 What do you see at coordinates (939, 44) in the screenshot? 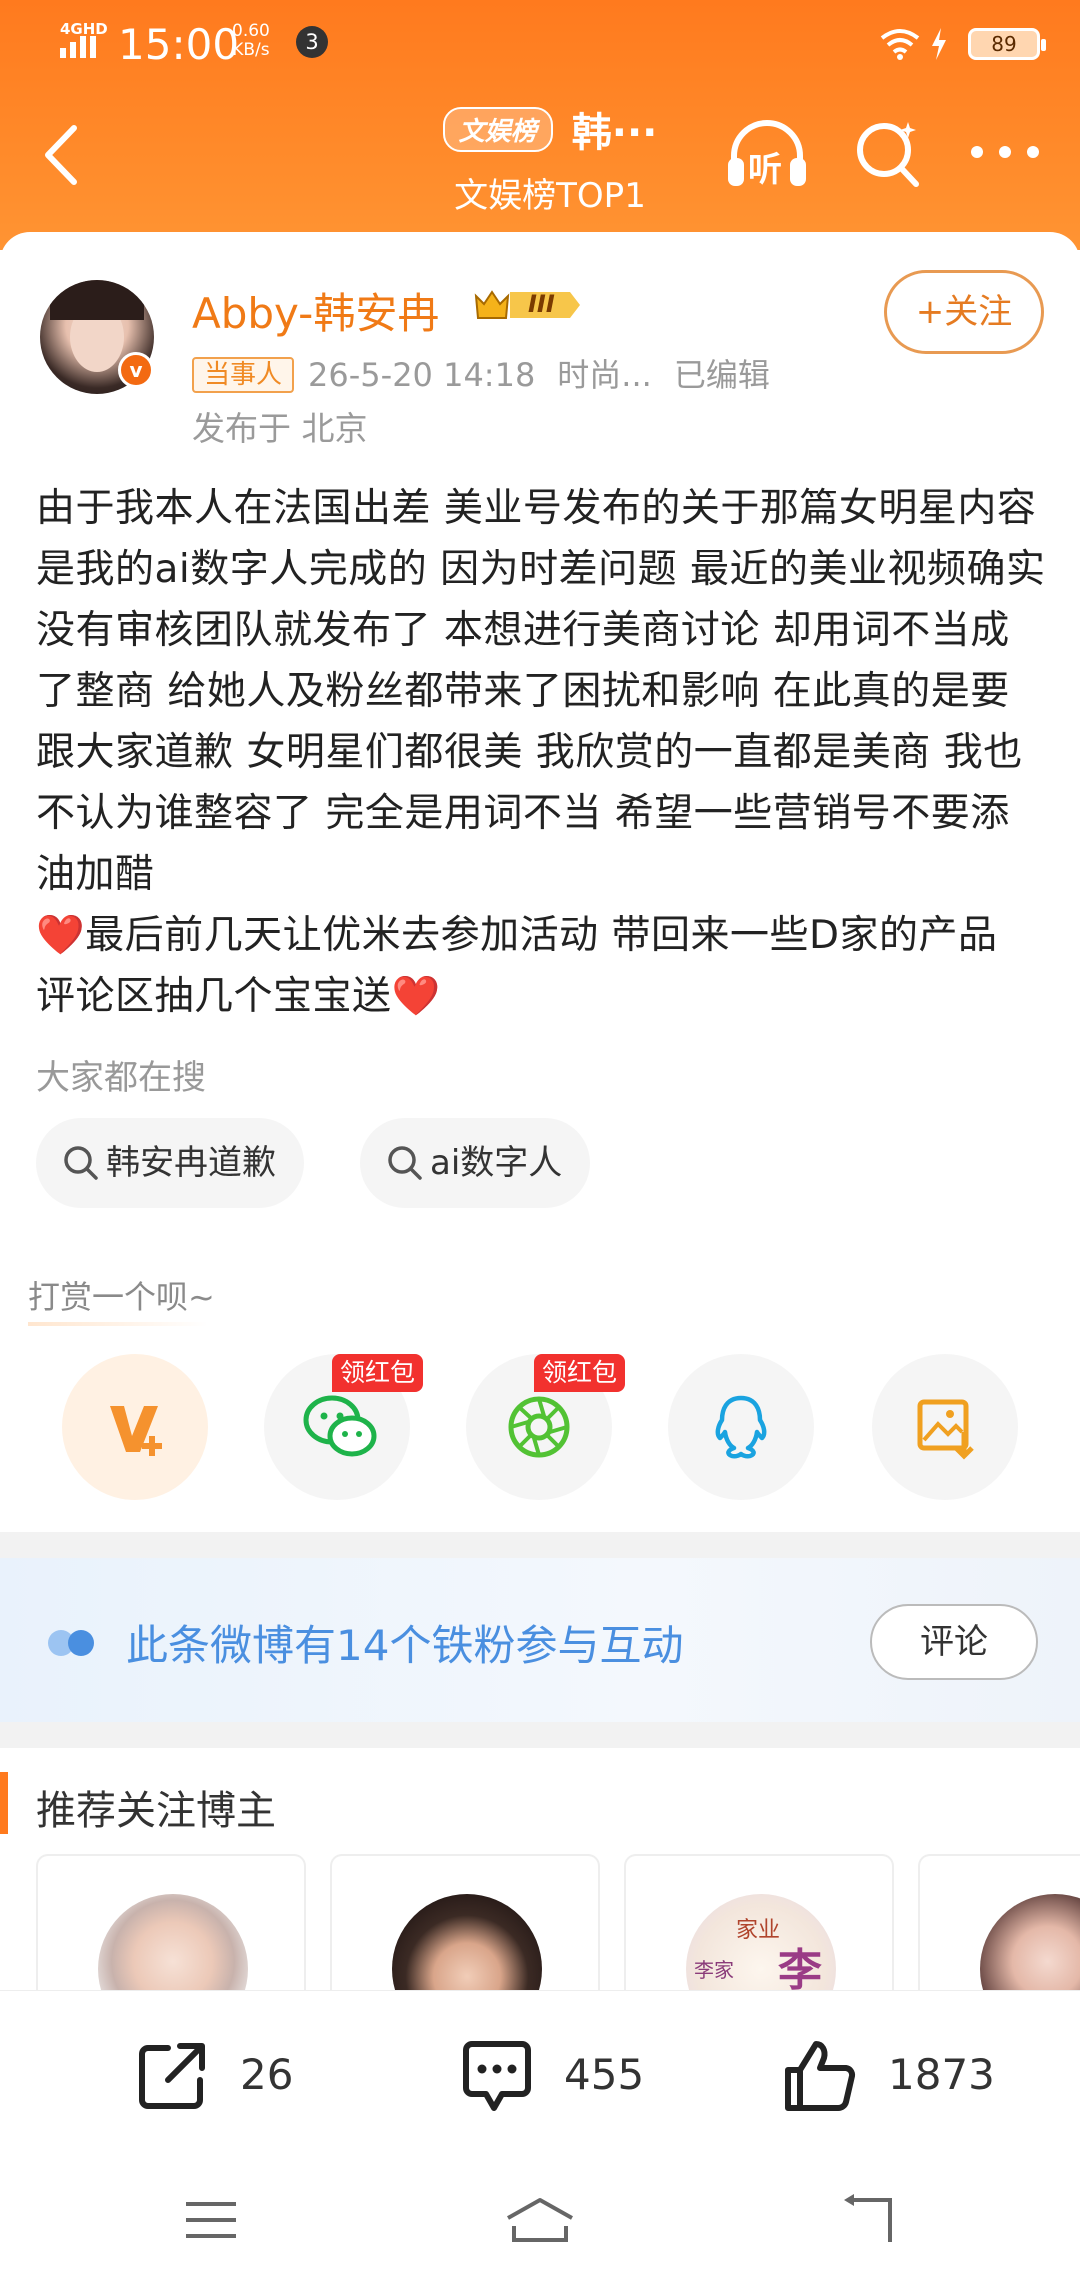
I see `charging-icon` at bounding box center [939, 44].